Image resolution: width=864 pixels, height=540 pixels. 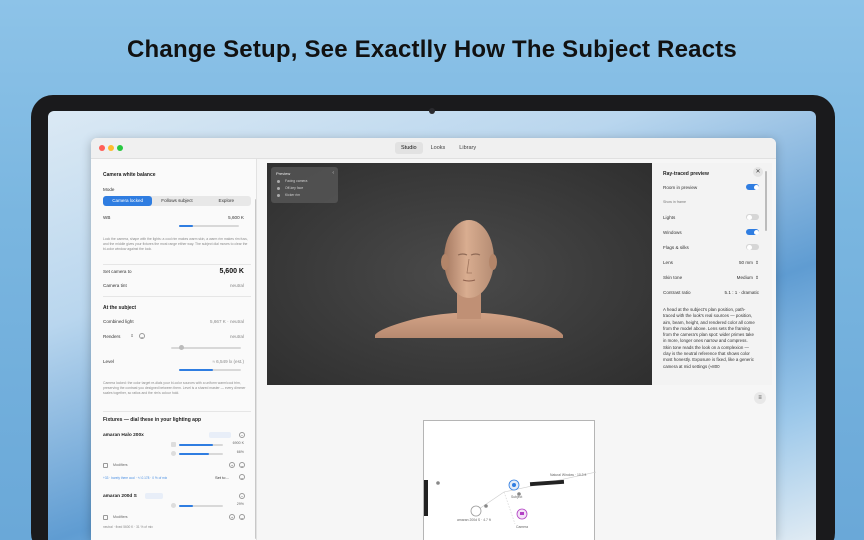 What do you see at coordinates (186, 226) in the screenshot?
I see `wb-slider-fill` at bounding box center [186, 226].